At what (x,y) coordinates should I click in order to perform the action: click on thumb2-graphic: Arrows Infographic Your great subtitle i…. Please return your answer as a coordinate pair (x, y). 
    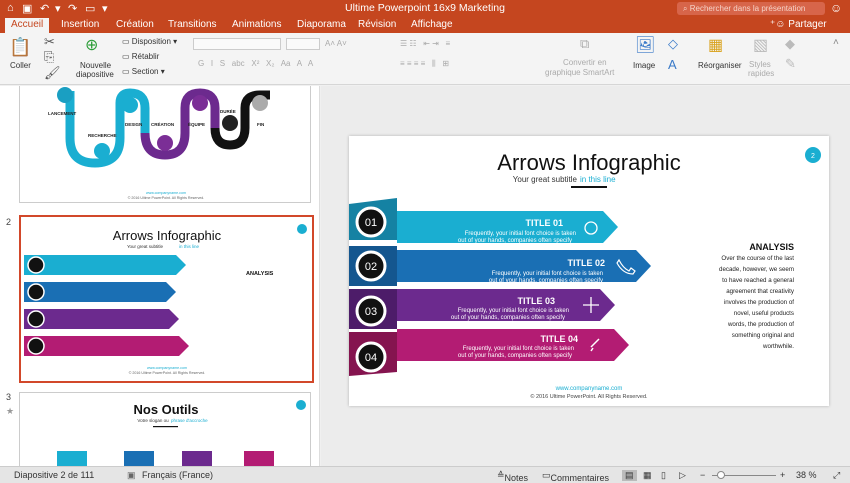
    Looking at the image, I should click on (165, 299).